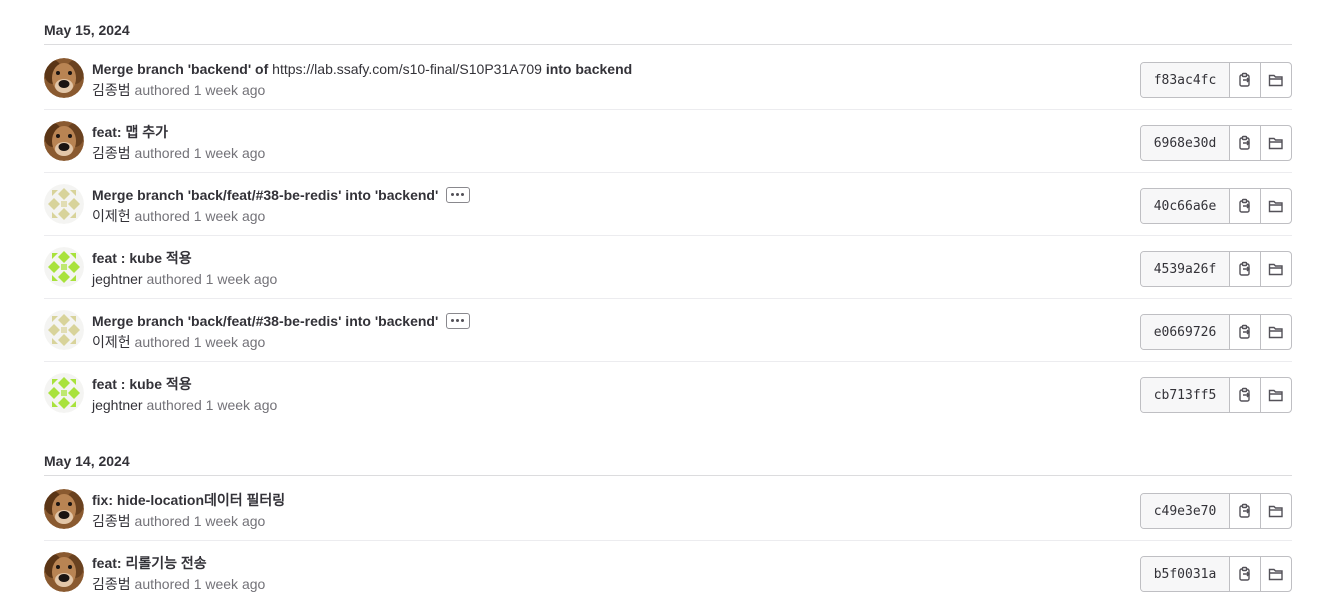 This screenshot has height=612, width=1342. Describe the element at coordinates (1185, 332) in the screenshot. I see `commit-sha-button: e0669726` at that location.